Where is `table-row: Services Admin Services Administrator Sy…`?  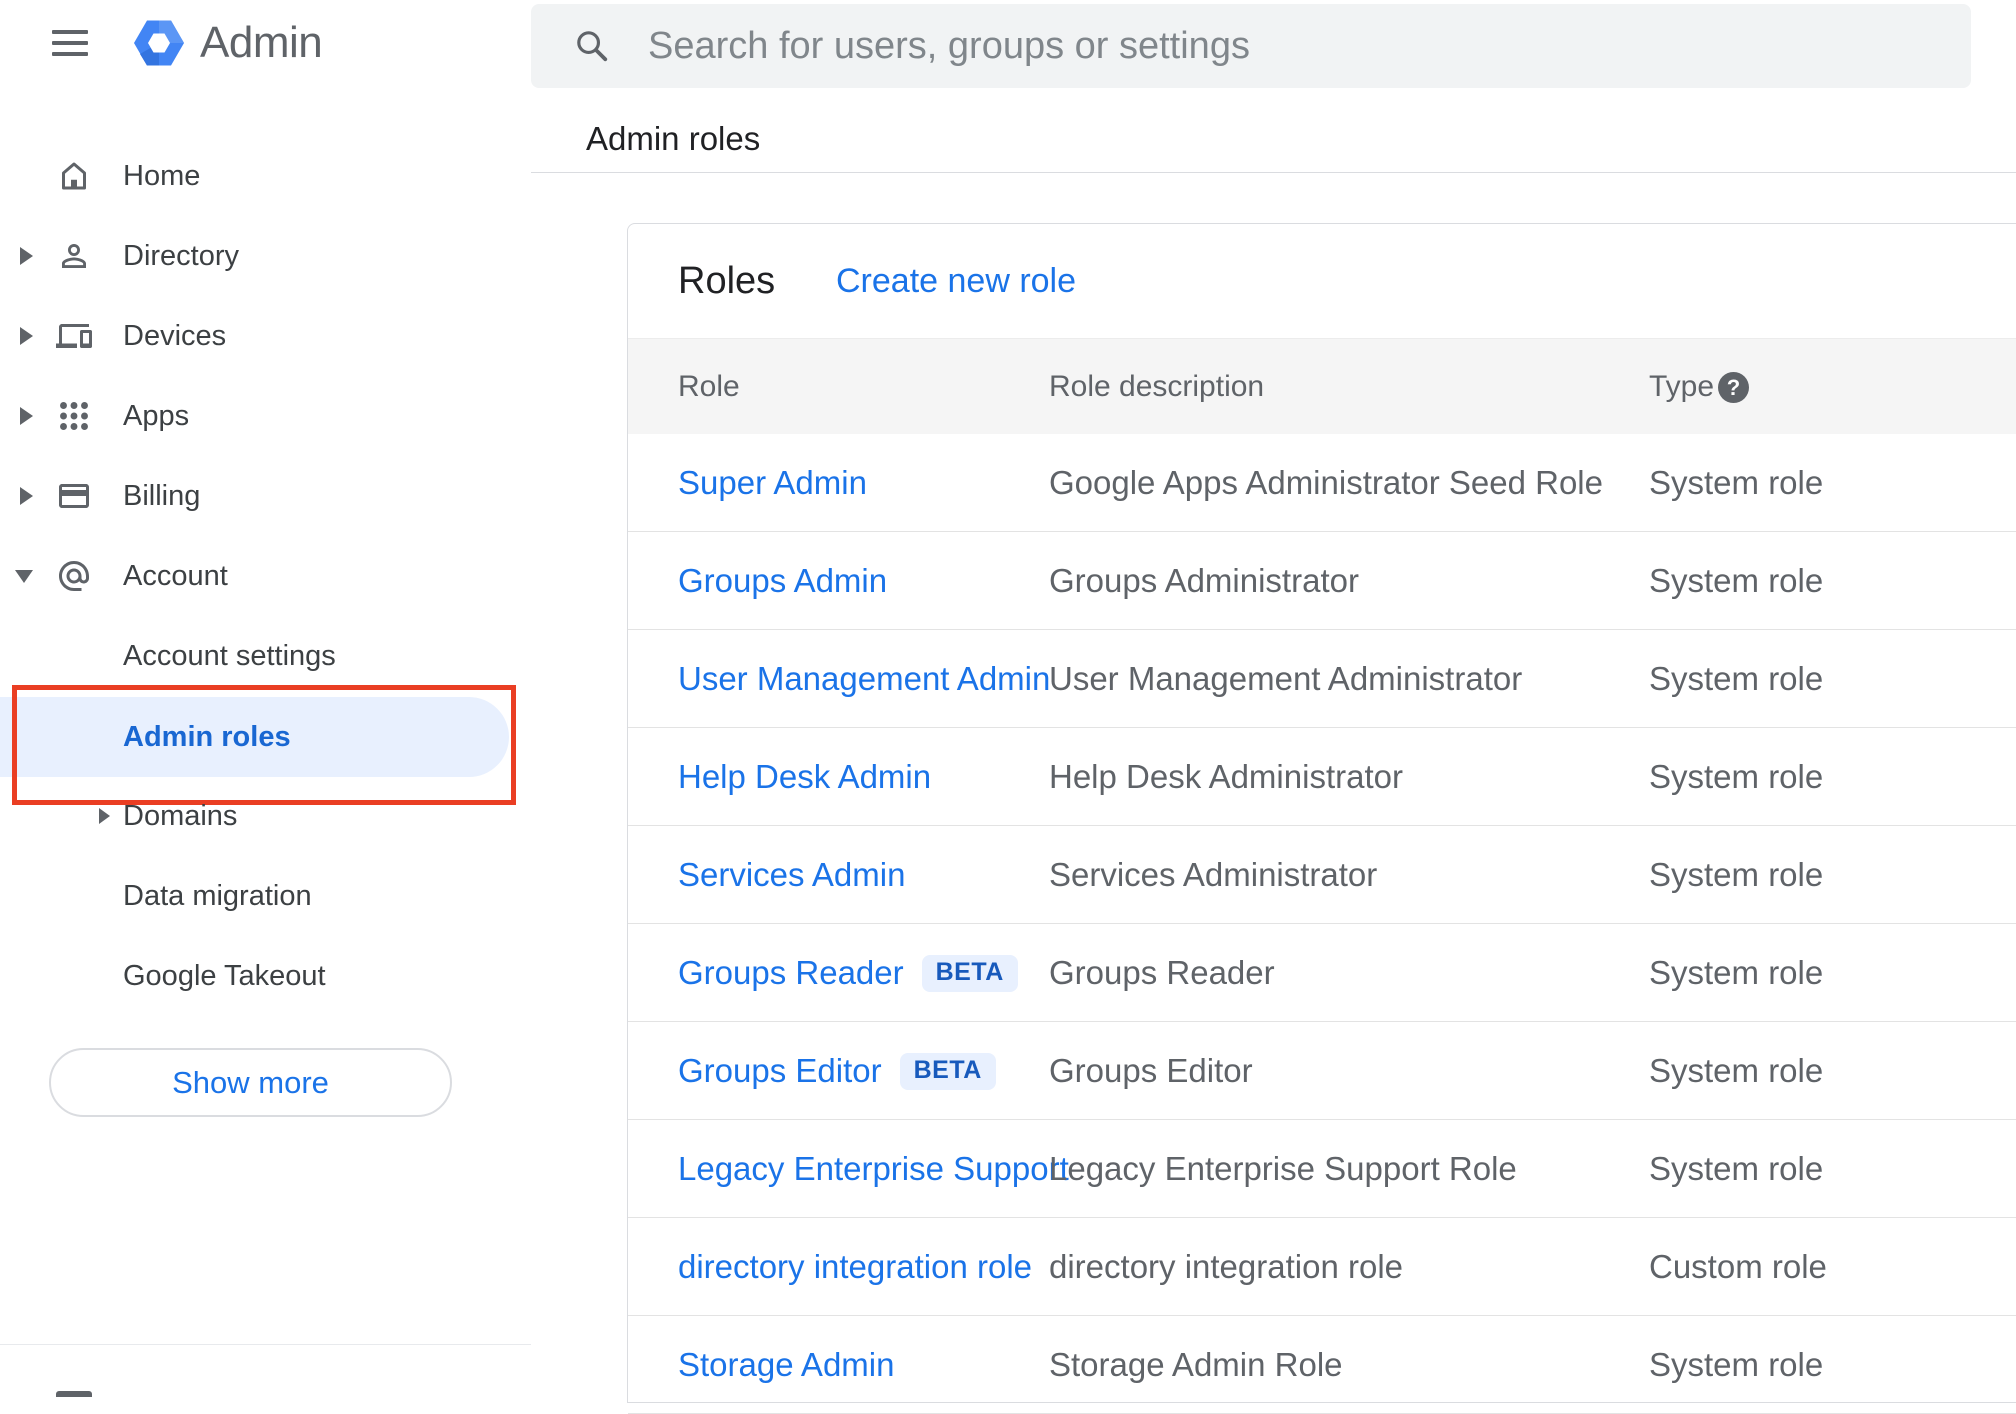
table-row: Services Admin Services Administrator Sy… is located at coordinates (1322, 875).